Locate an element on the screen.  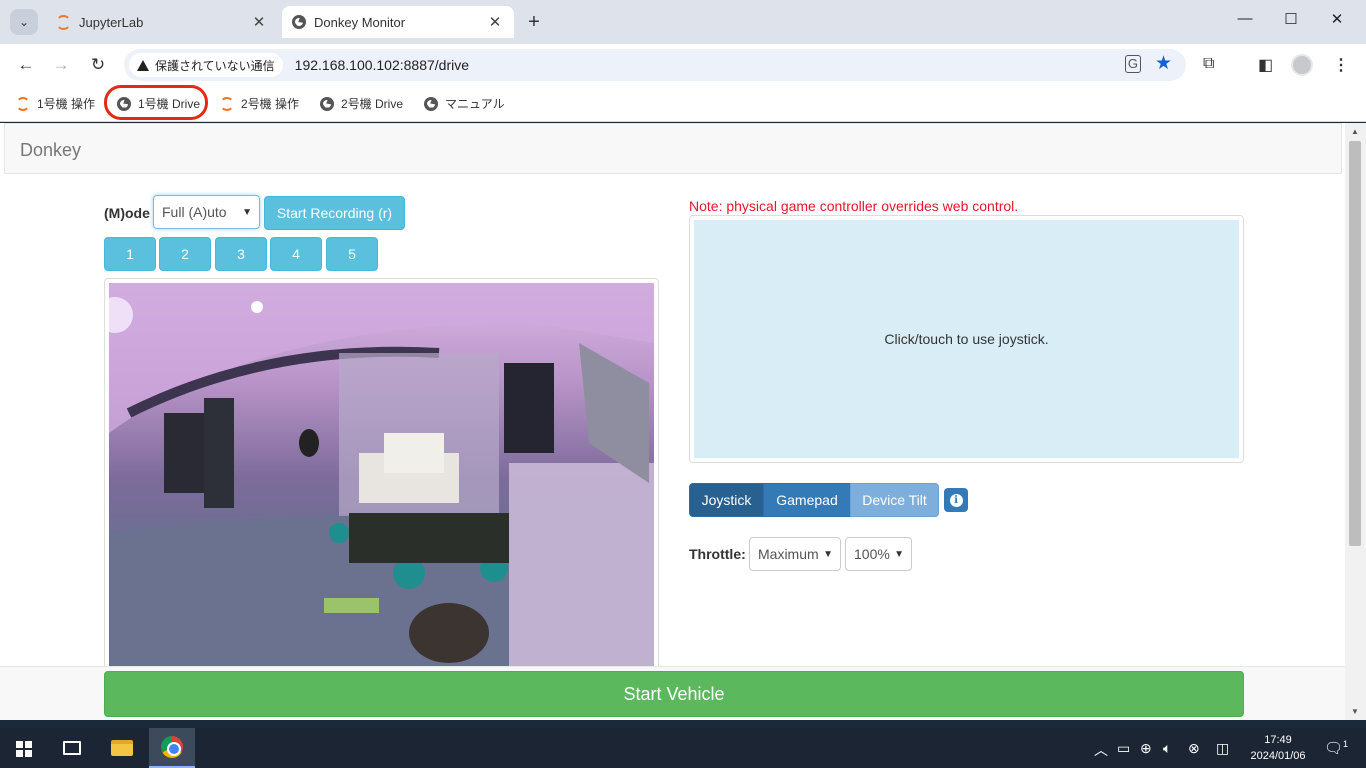
throttle-mode-select: Maximum ▼ is located at coordinates (795, 554).